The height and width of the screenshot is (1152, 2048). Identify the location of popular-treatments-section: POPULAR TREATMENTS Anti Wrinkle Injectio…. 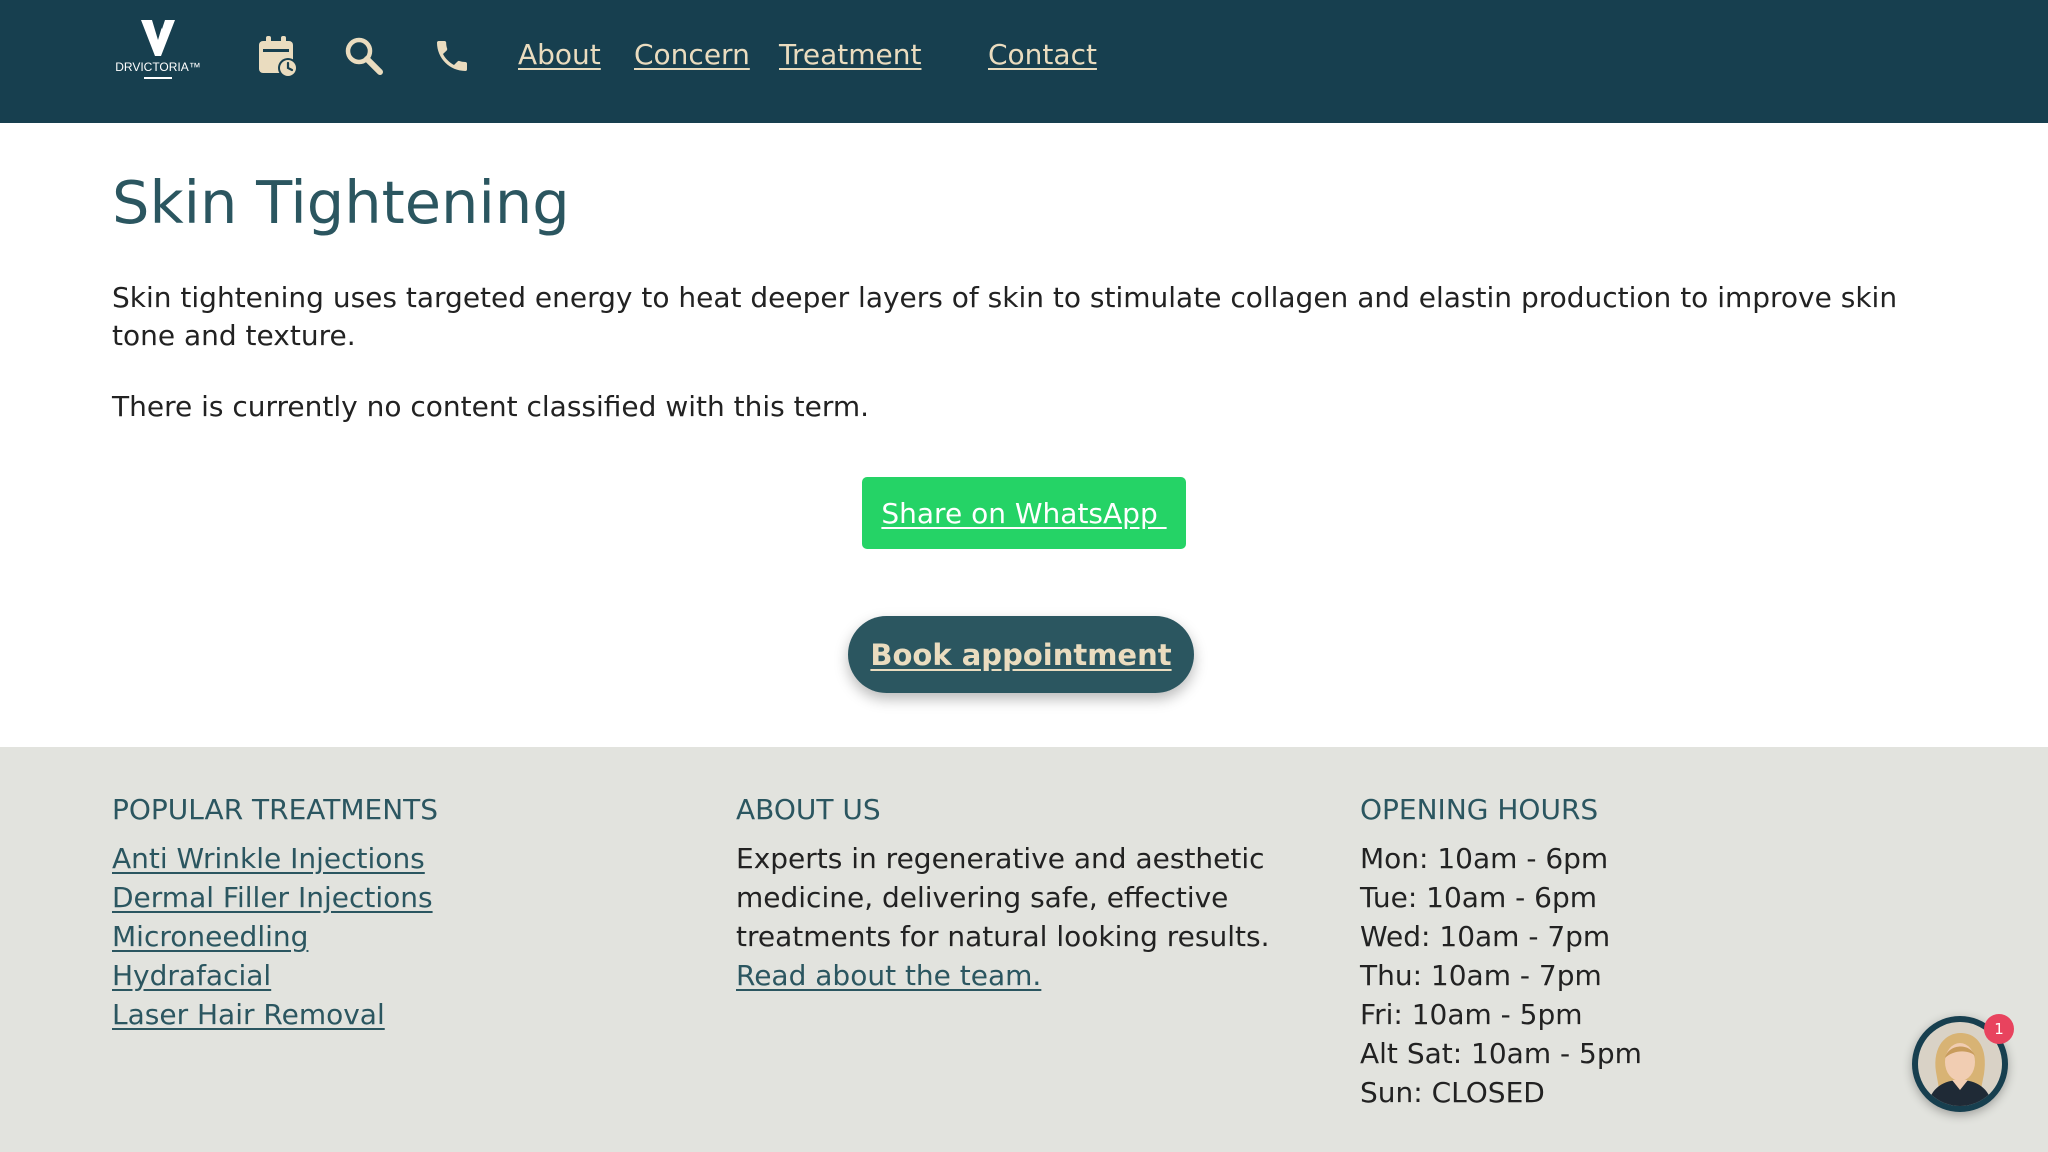
(275, 912).